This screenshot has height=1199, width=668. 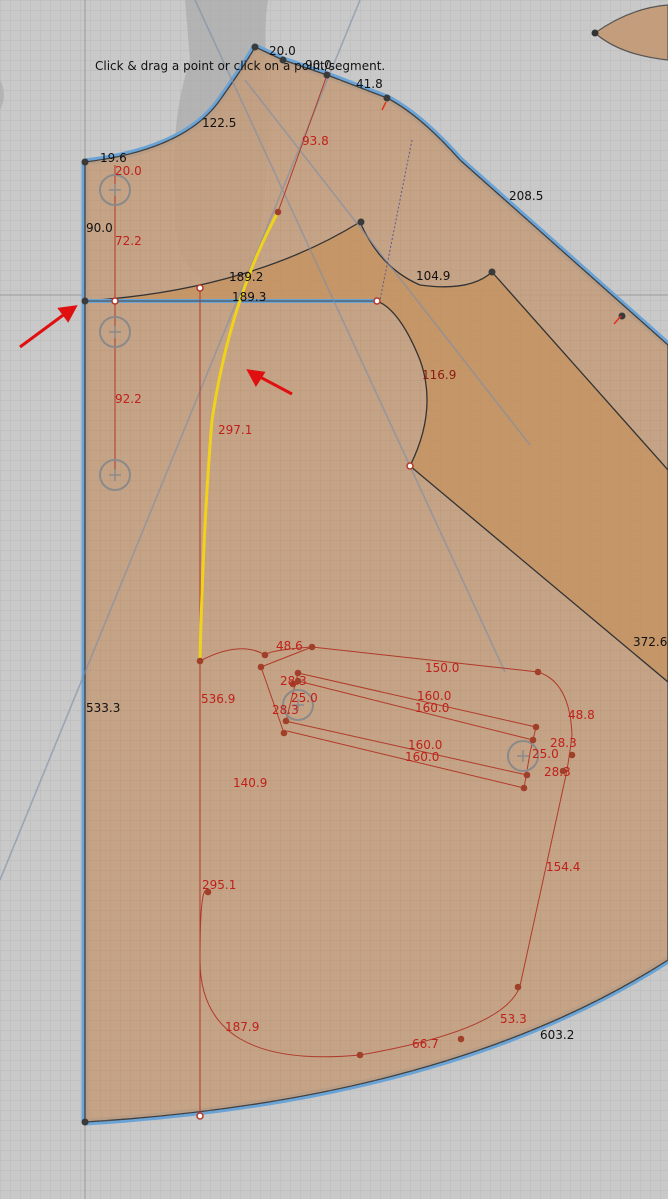 What do you see at coordinates (128, 241) in the screenshot?
I see `label-red-72-2: 72.2` at bounding box center [128, 241].